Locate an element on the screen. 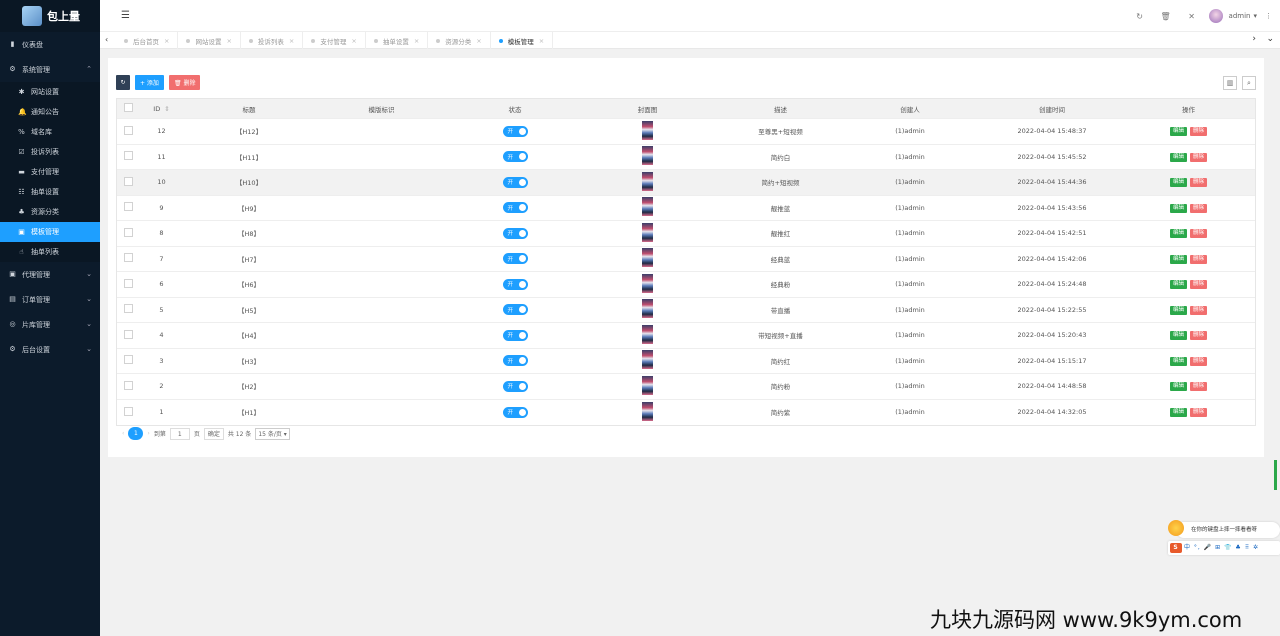  table-row: 1 【H1】 开 简约紫 (1)admin 2022-04-04 14:32:05 编辑 删除 is located at coordinates (686, 413).